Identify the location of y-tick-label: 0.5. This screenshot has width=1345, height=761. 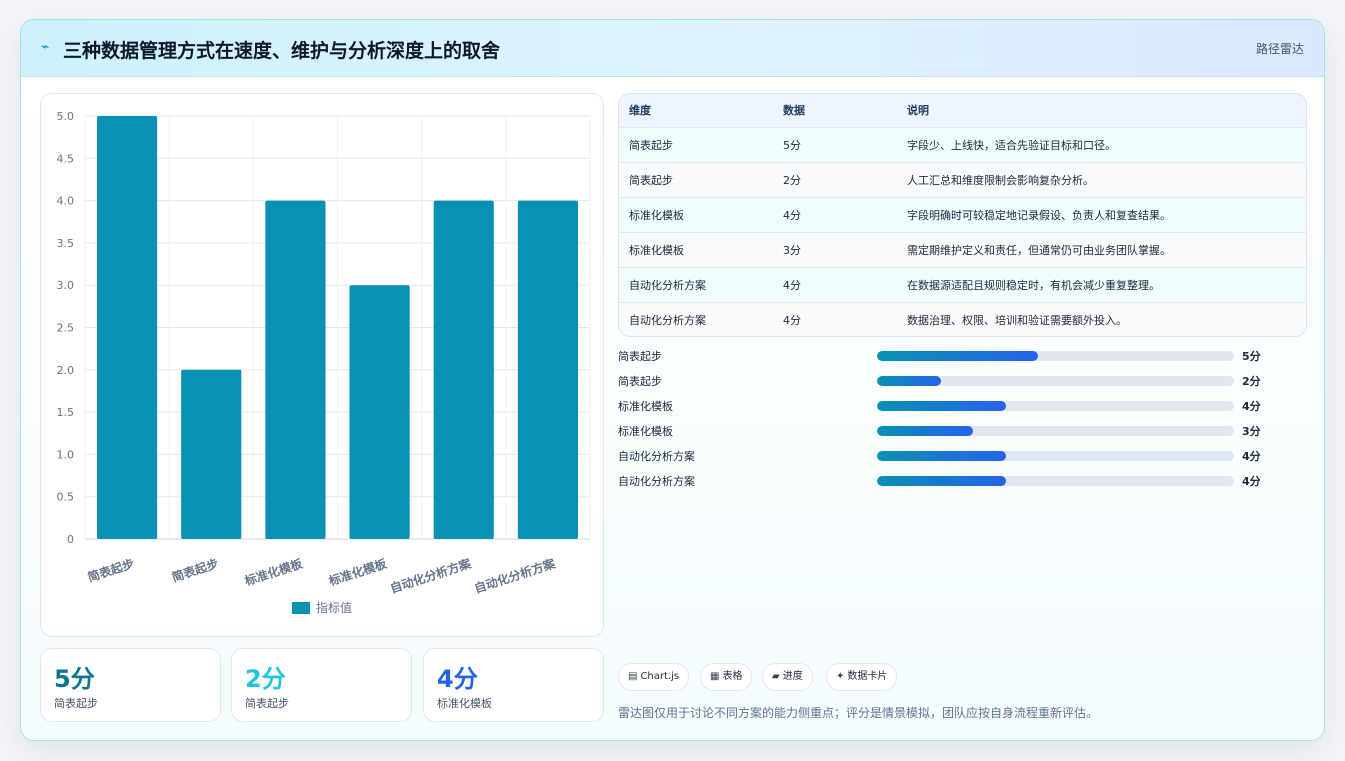
(66, 497).